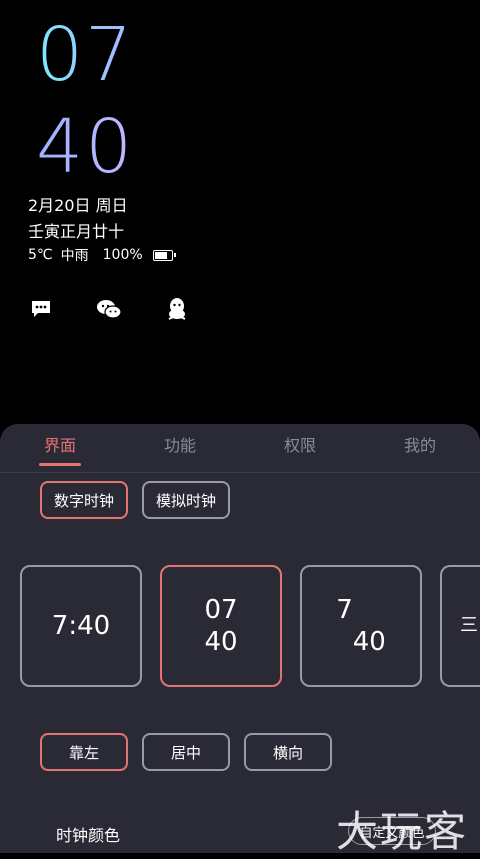 The height and width of the screenshot is (859, 480). What do you see at coordinates (177, 309) in the screenshot?
I see `qq-icon` at bounding box center [177, 309].